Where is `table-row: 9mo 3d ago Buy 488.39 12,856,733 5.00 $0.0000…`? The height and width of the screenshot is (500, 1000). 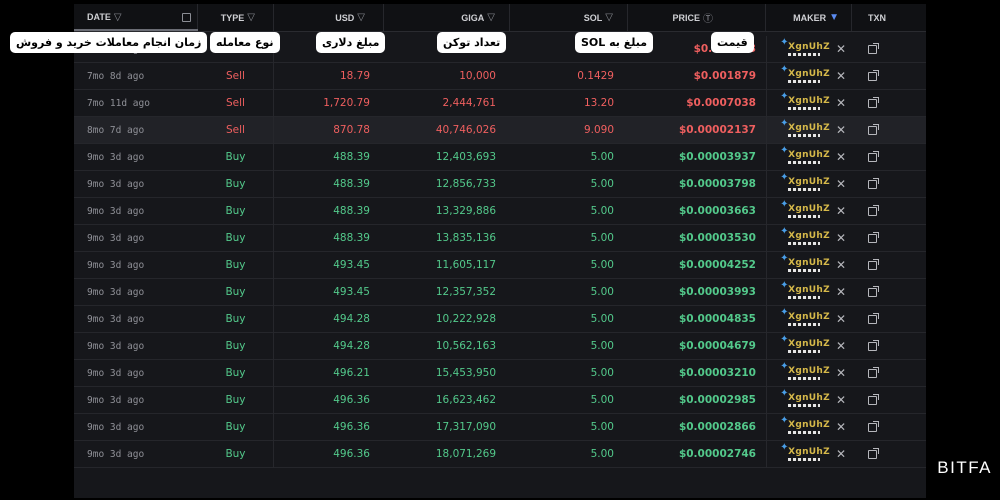 table-row: 9mo 3d ago Buy 488.39 12,856,733 5.00 $0.0000… is located at coordinates (500, 184).